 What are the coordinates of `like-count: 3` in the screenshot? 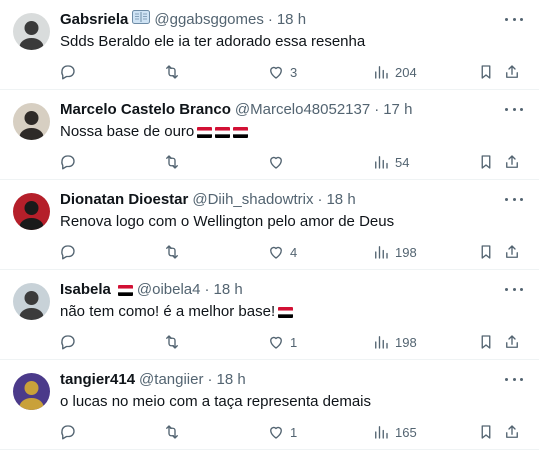 It's located at (294, 72).